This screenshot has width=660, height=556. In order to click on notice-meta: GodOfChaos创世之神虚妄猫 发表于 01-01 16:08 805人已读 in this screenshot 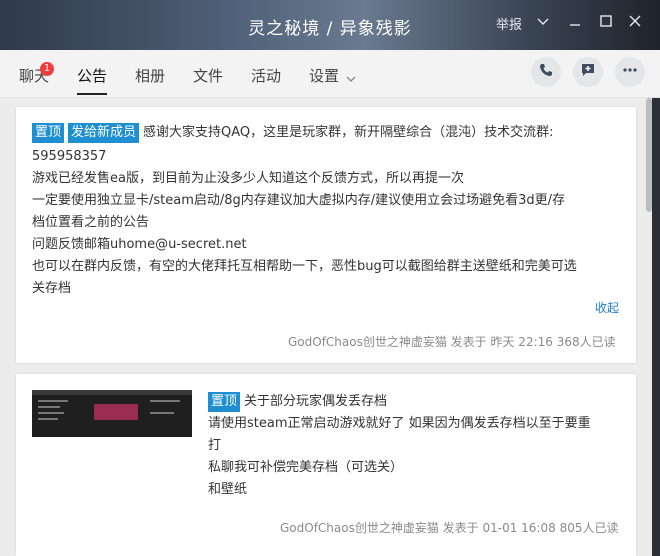, I will do `click(449, 528)`.